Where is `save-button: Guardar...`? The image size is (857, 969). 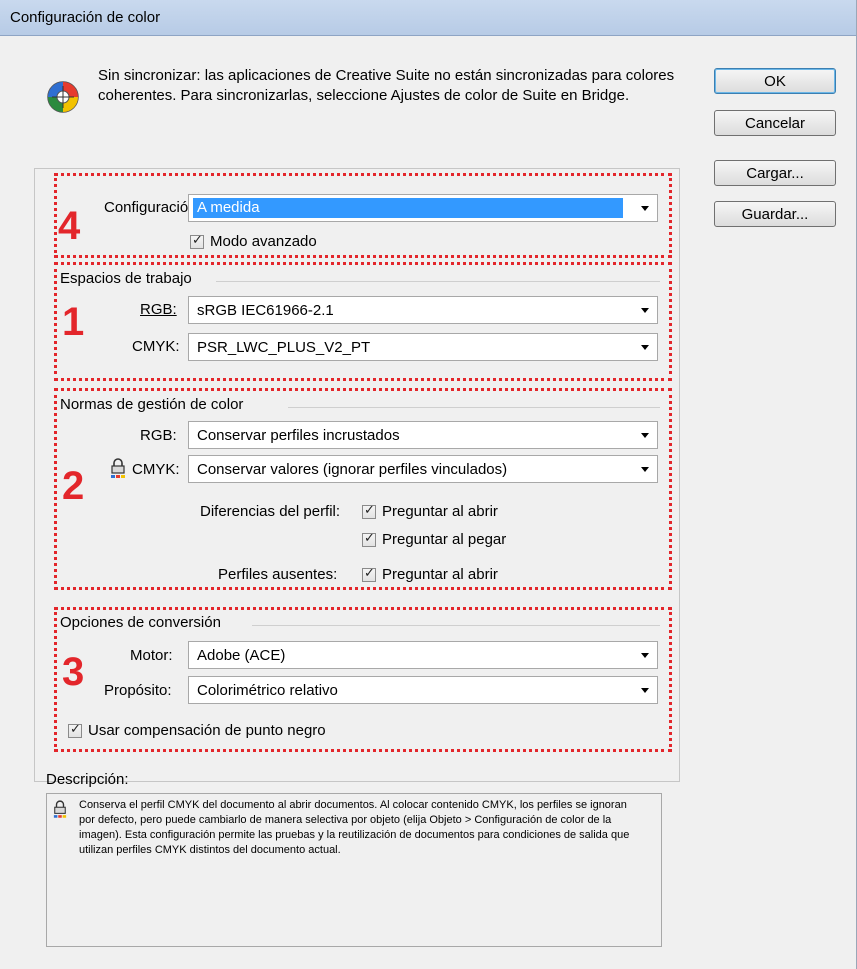 save-button: Guardar... is located at coordinates (775, 214).